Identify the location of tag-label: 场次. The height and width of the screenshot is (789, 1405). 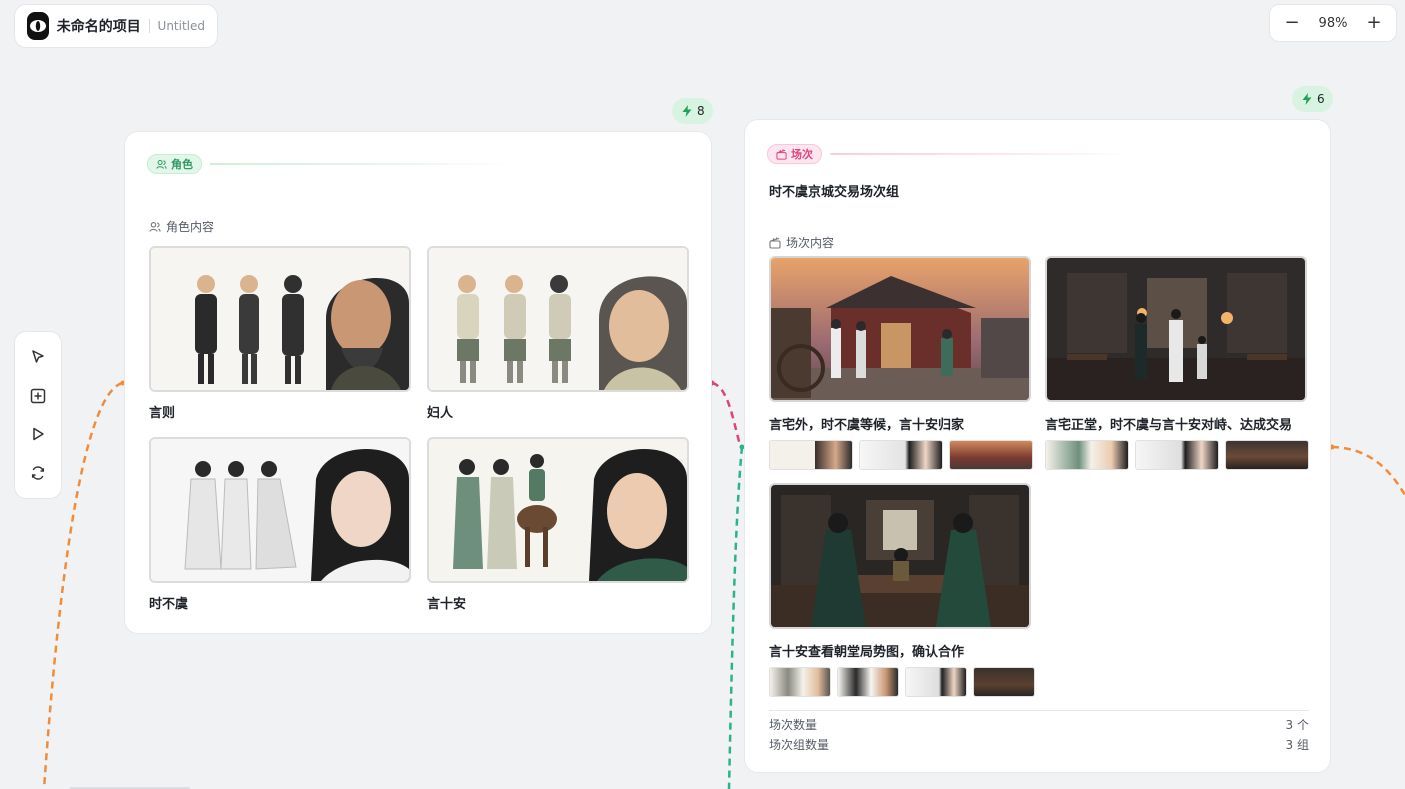
(802, 154).